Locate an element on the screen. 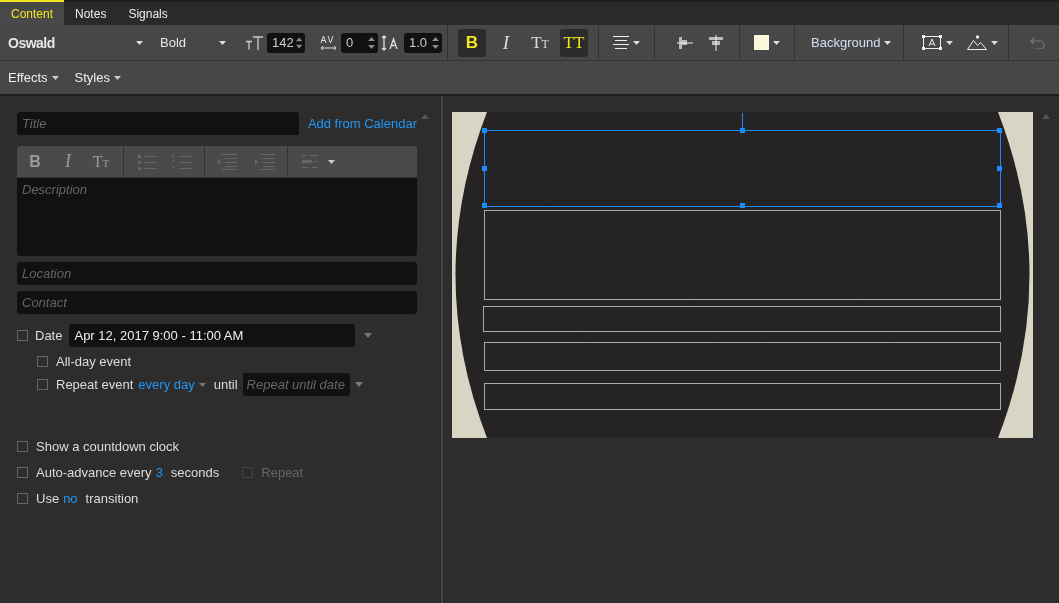  line-height-field: 1.0 is located at coordinates (423, 42).